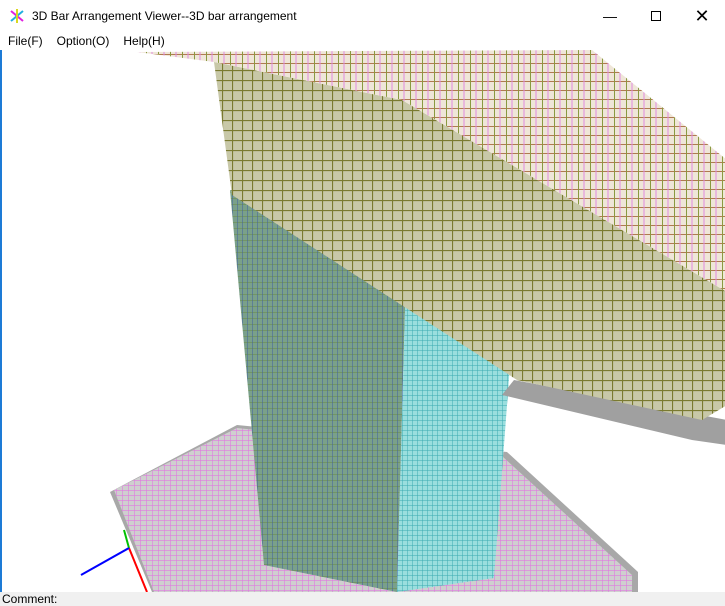 This screenshot has height=606, width=725. Describe the element at coordinates (362, 41) in the screenshot. I see `menu-bar: File(F) Option(O) Help(H)` at that location.